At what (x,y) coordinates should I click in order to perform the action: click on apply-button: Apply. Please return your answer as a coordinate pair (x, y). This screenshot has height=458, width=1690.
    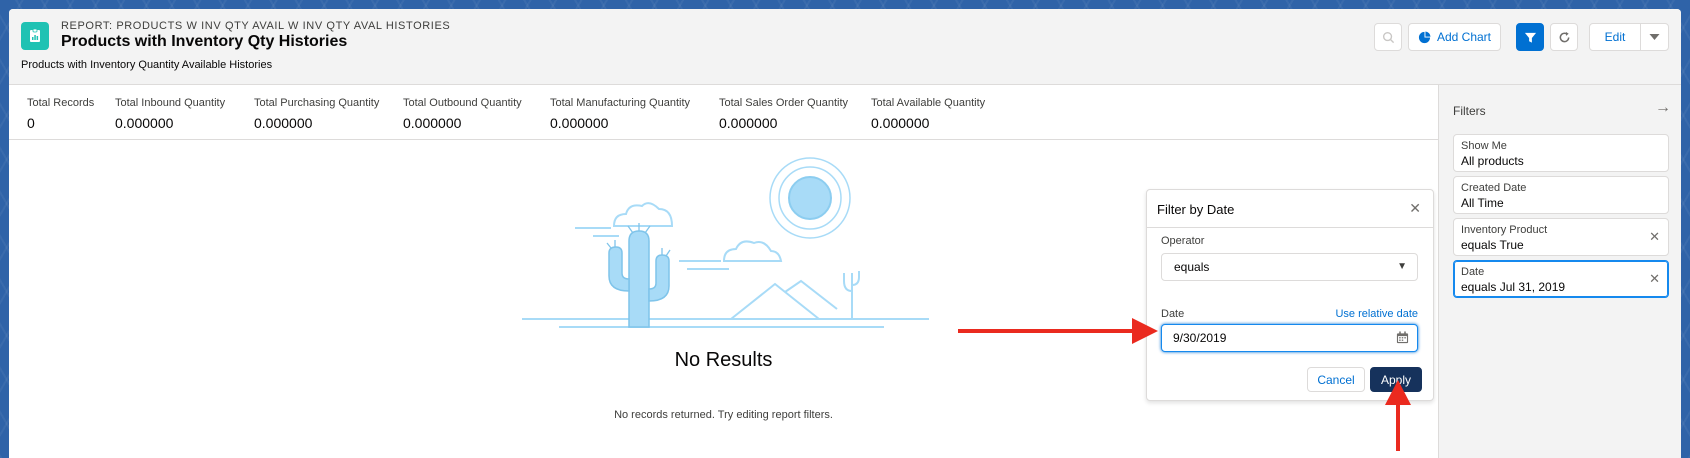
    Looking at the image, I should click on (1396, 379).